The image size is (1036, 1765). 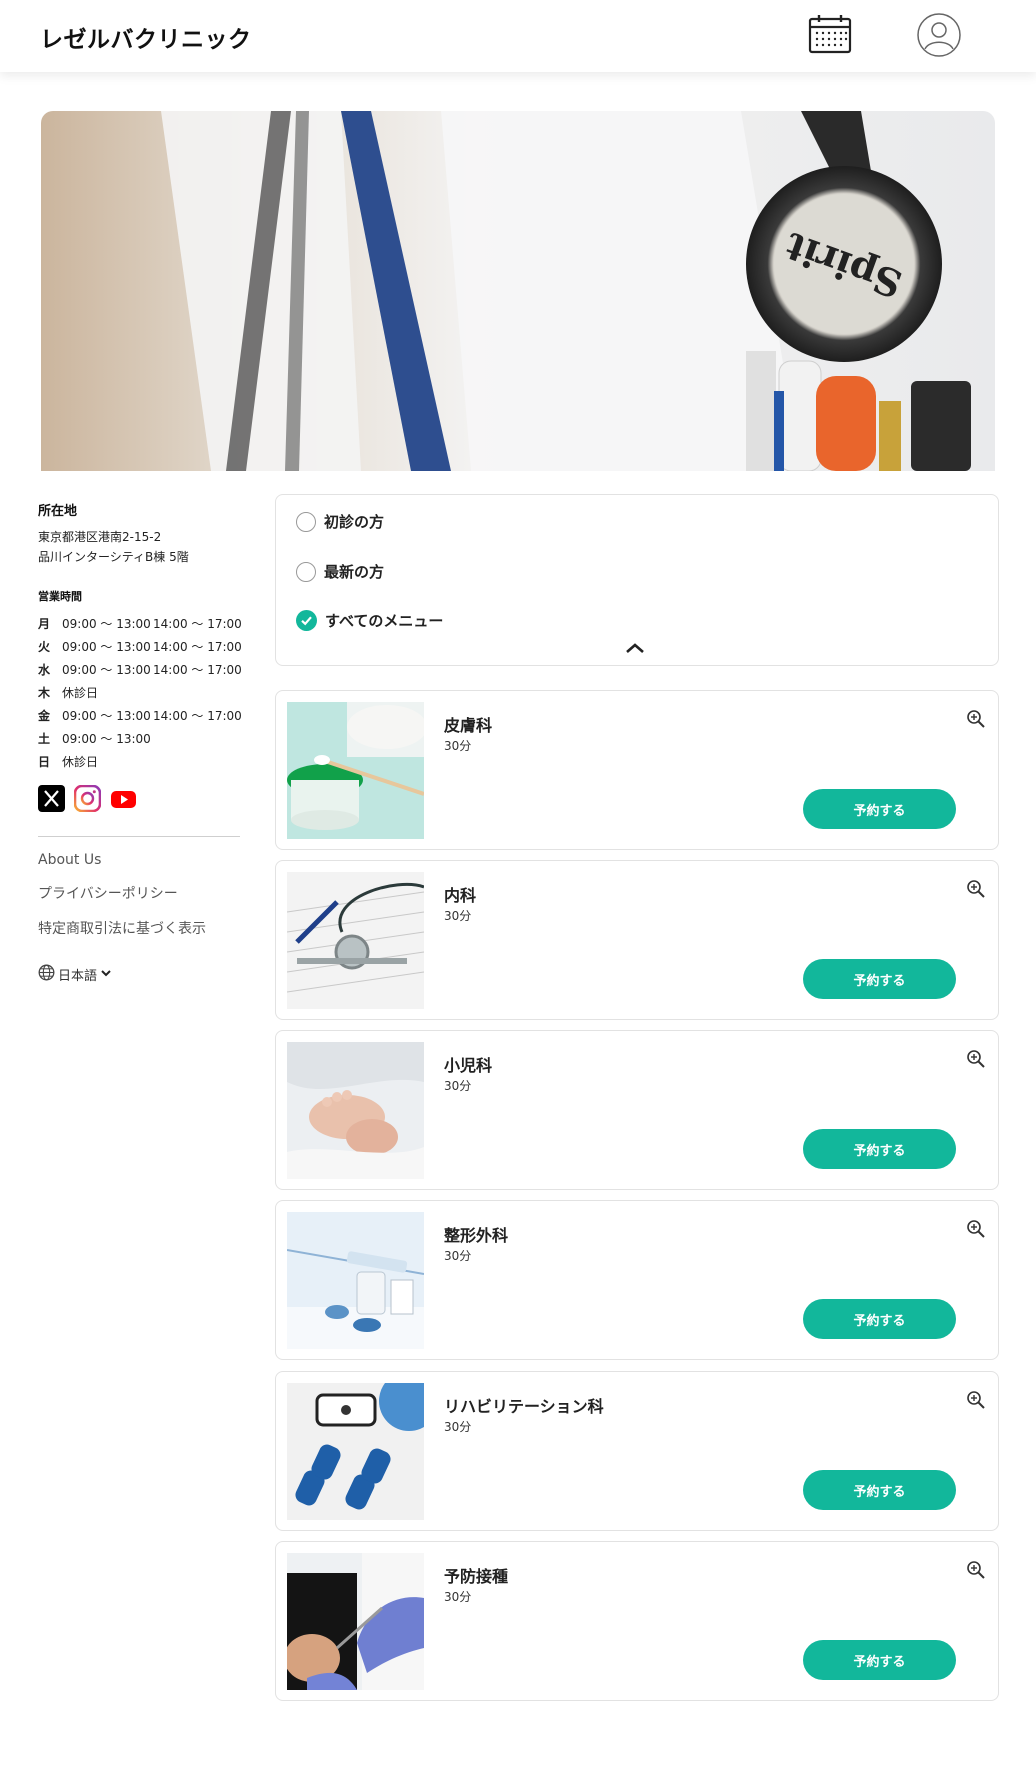 What do you see at coordinates (637, 1280) in the screenshot?
I see `menu-card: 整形外科 30分 予約する` at bounding box center [637, 1280].